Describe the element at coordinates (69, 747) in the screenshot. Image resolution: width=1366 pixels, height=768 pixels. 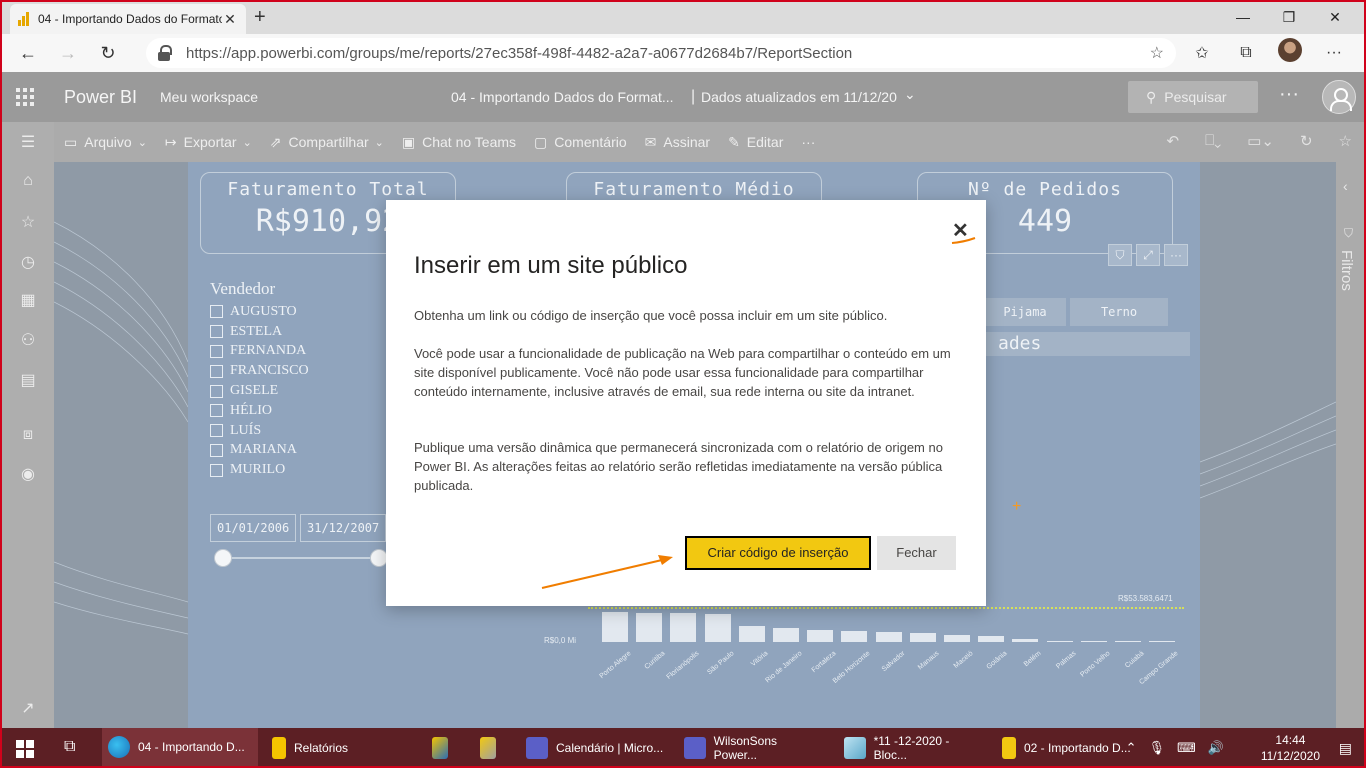
I see `task-view-icon: ⧉` at that location.